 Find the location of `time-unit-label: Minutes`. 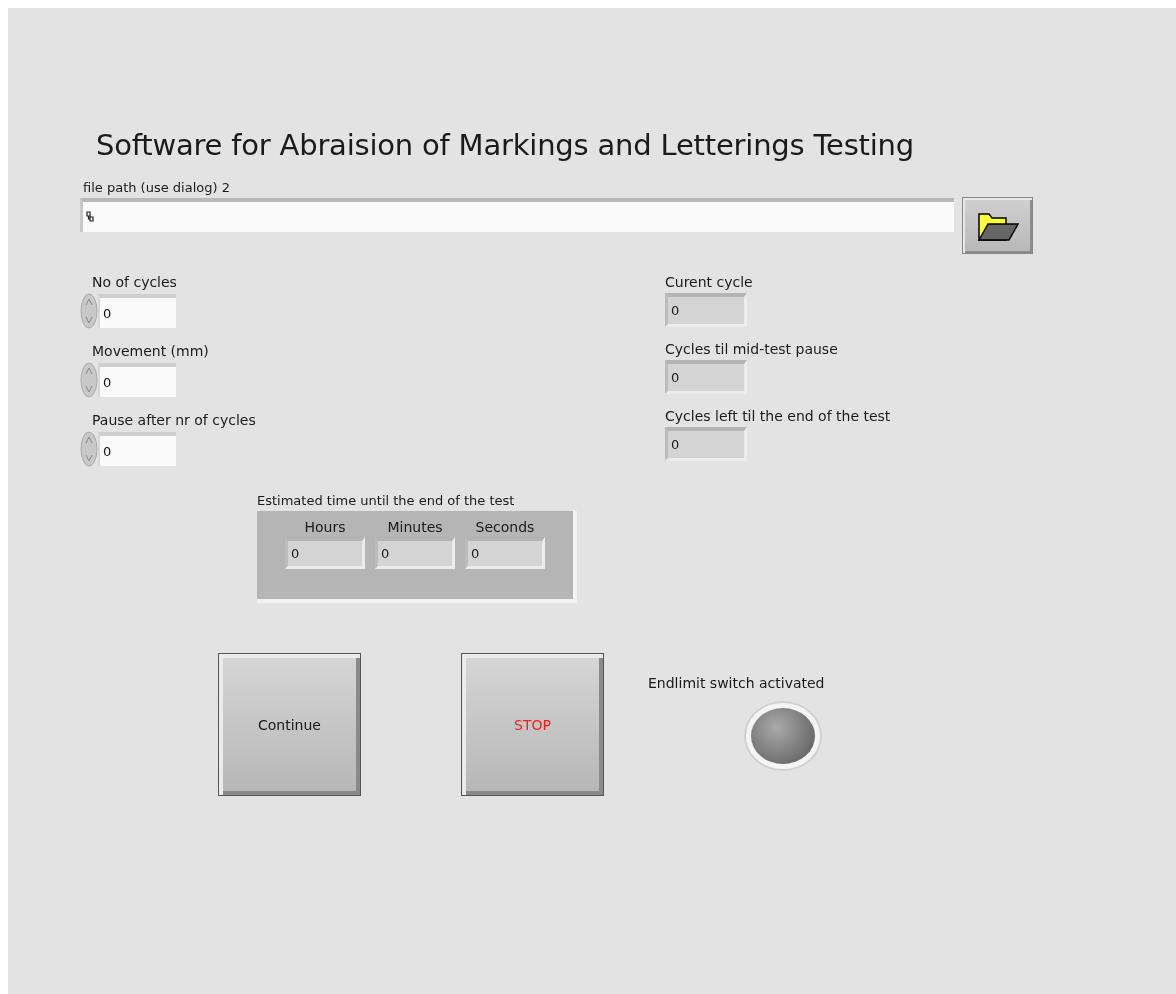

time-unit-label: Minutes is located at coordinates (415, 527).